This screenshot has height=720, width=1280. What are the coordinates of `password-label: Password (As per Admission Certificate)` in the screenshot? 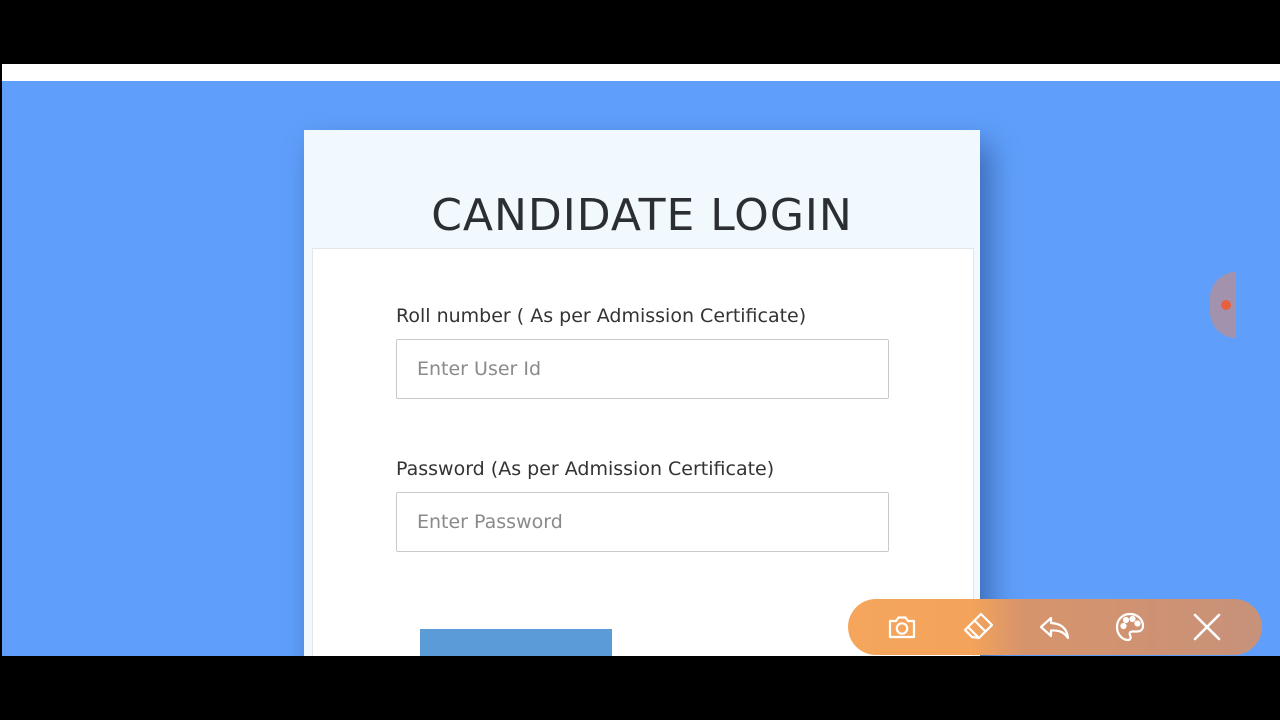 It's located at (585, 469).